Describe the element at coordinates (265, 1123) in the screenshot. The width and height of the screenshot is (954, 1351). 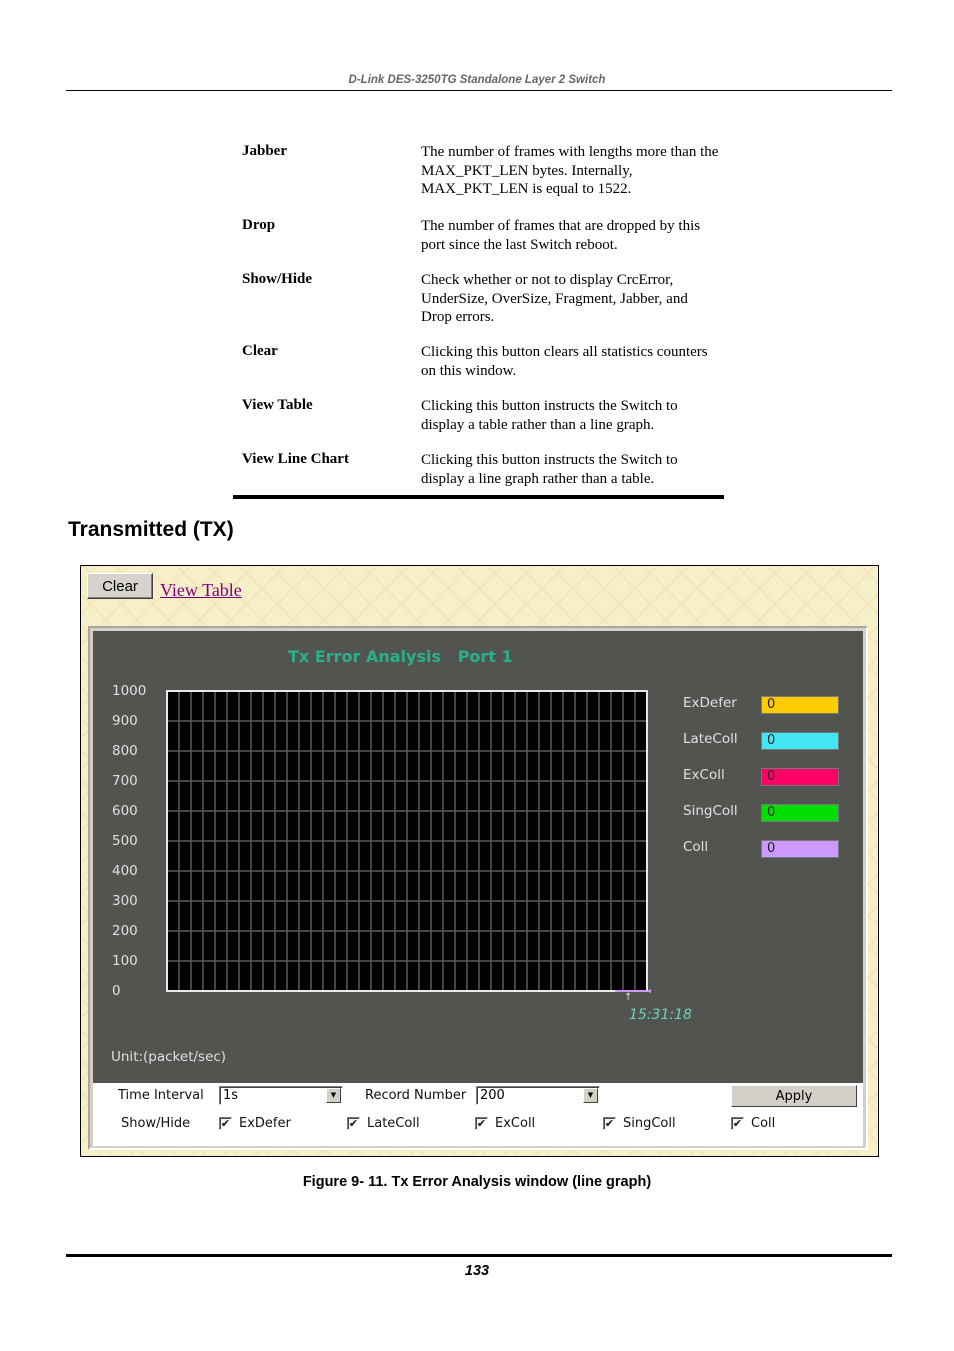
I see `checkbox-label: ExDefer` at that location.